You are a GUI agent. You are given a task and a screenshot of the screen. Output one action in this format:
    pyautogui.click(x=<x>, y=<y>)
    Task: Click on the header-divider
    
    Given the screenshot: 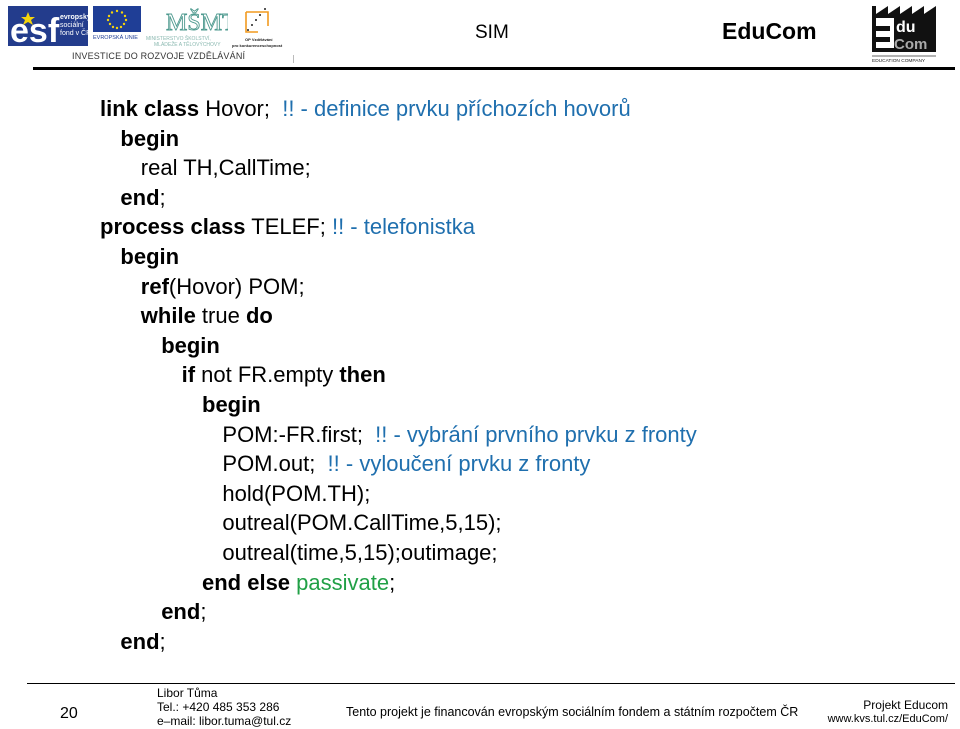 What is the action you would take?
    pyautogui.click(x=494, y=68)
    